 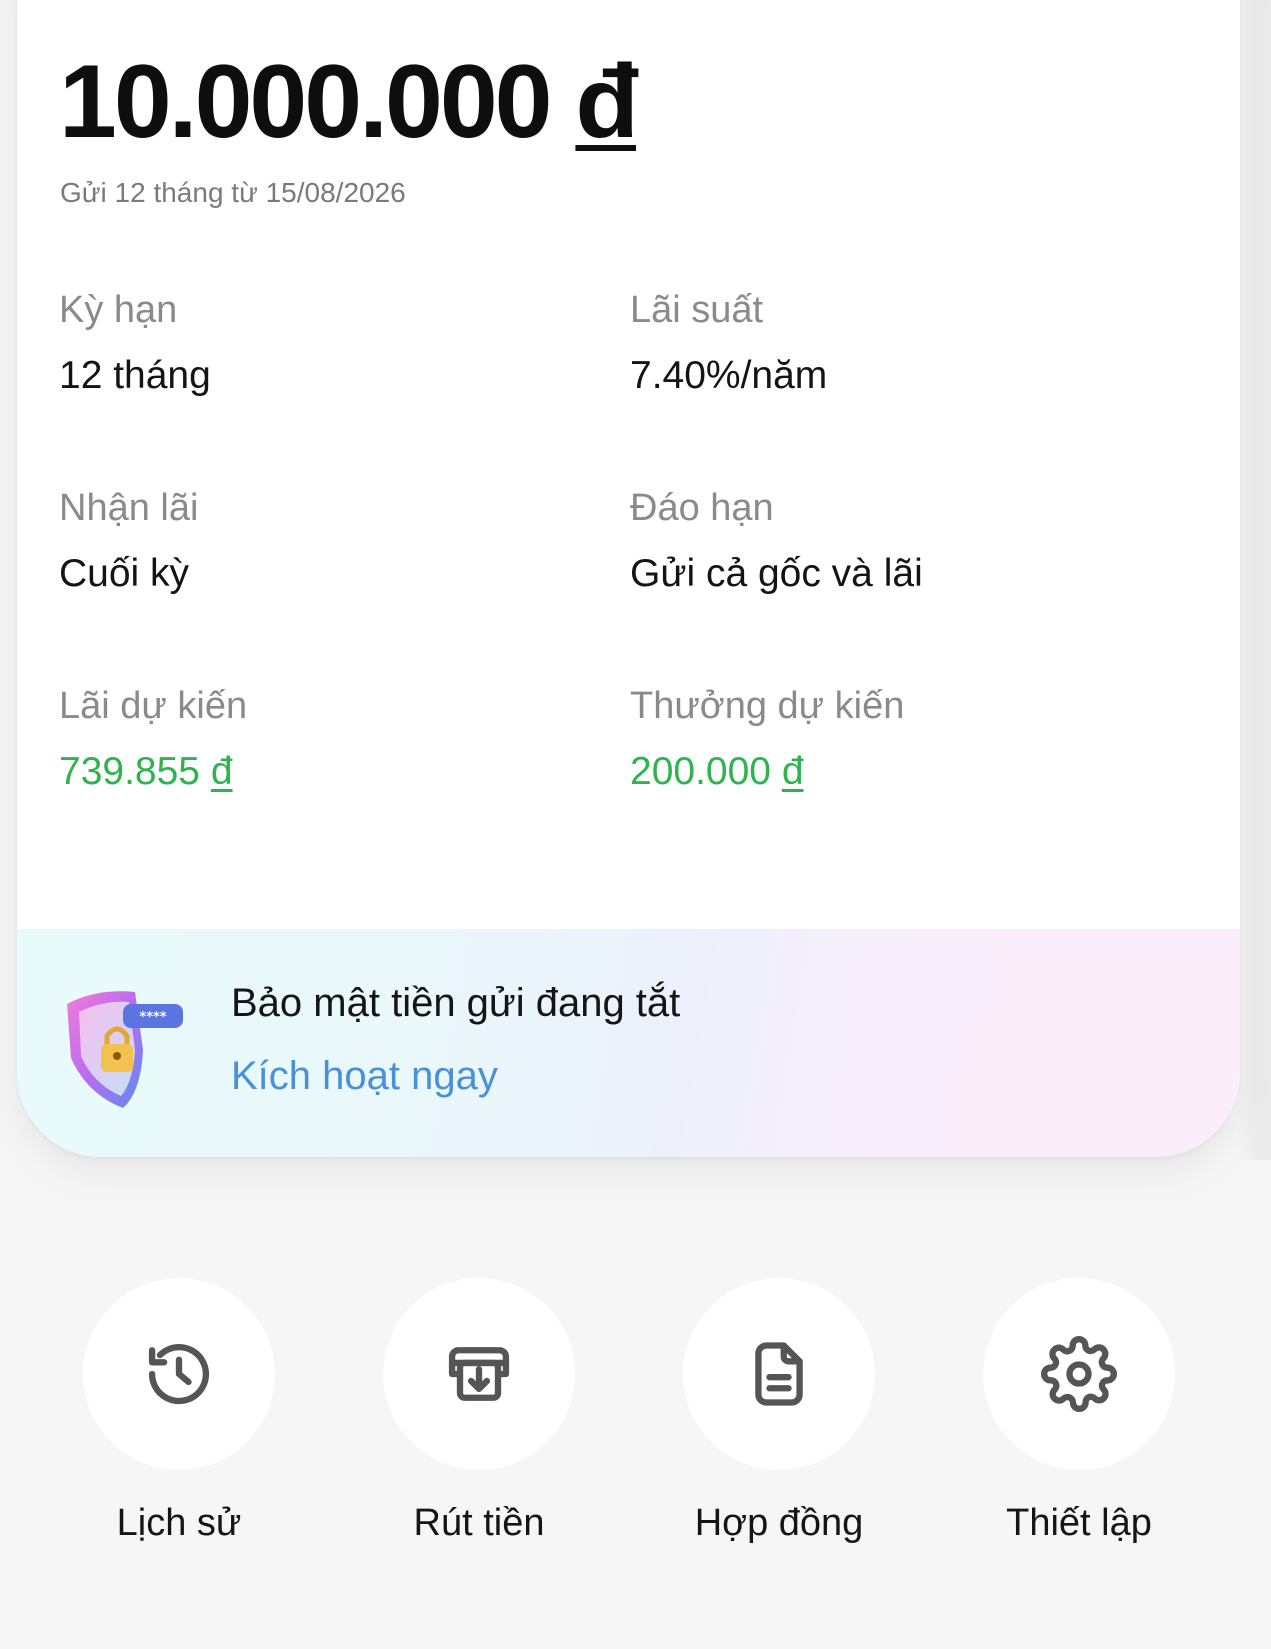 I want to click on history-button: Lịch sử, so click(x=179, y=1411).